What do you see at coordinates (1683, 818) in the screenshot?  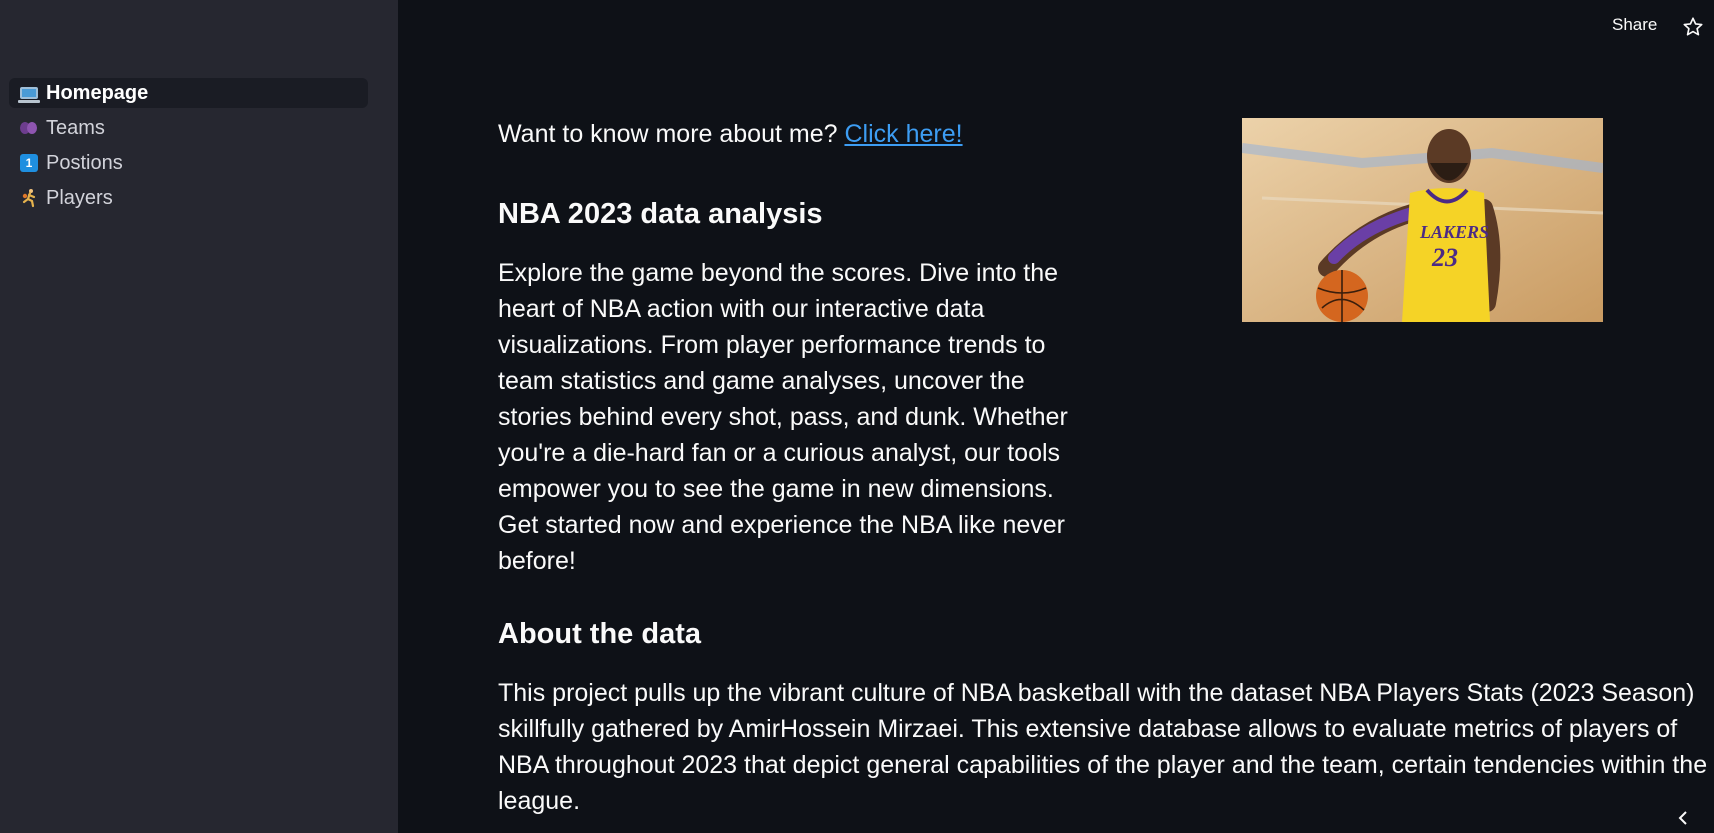 I see `chevron-left-icon` at bounding box center [1683, 818].